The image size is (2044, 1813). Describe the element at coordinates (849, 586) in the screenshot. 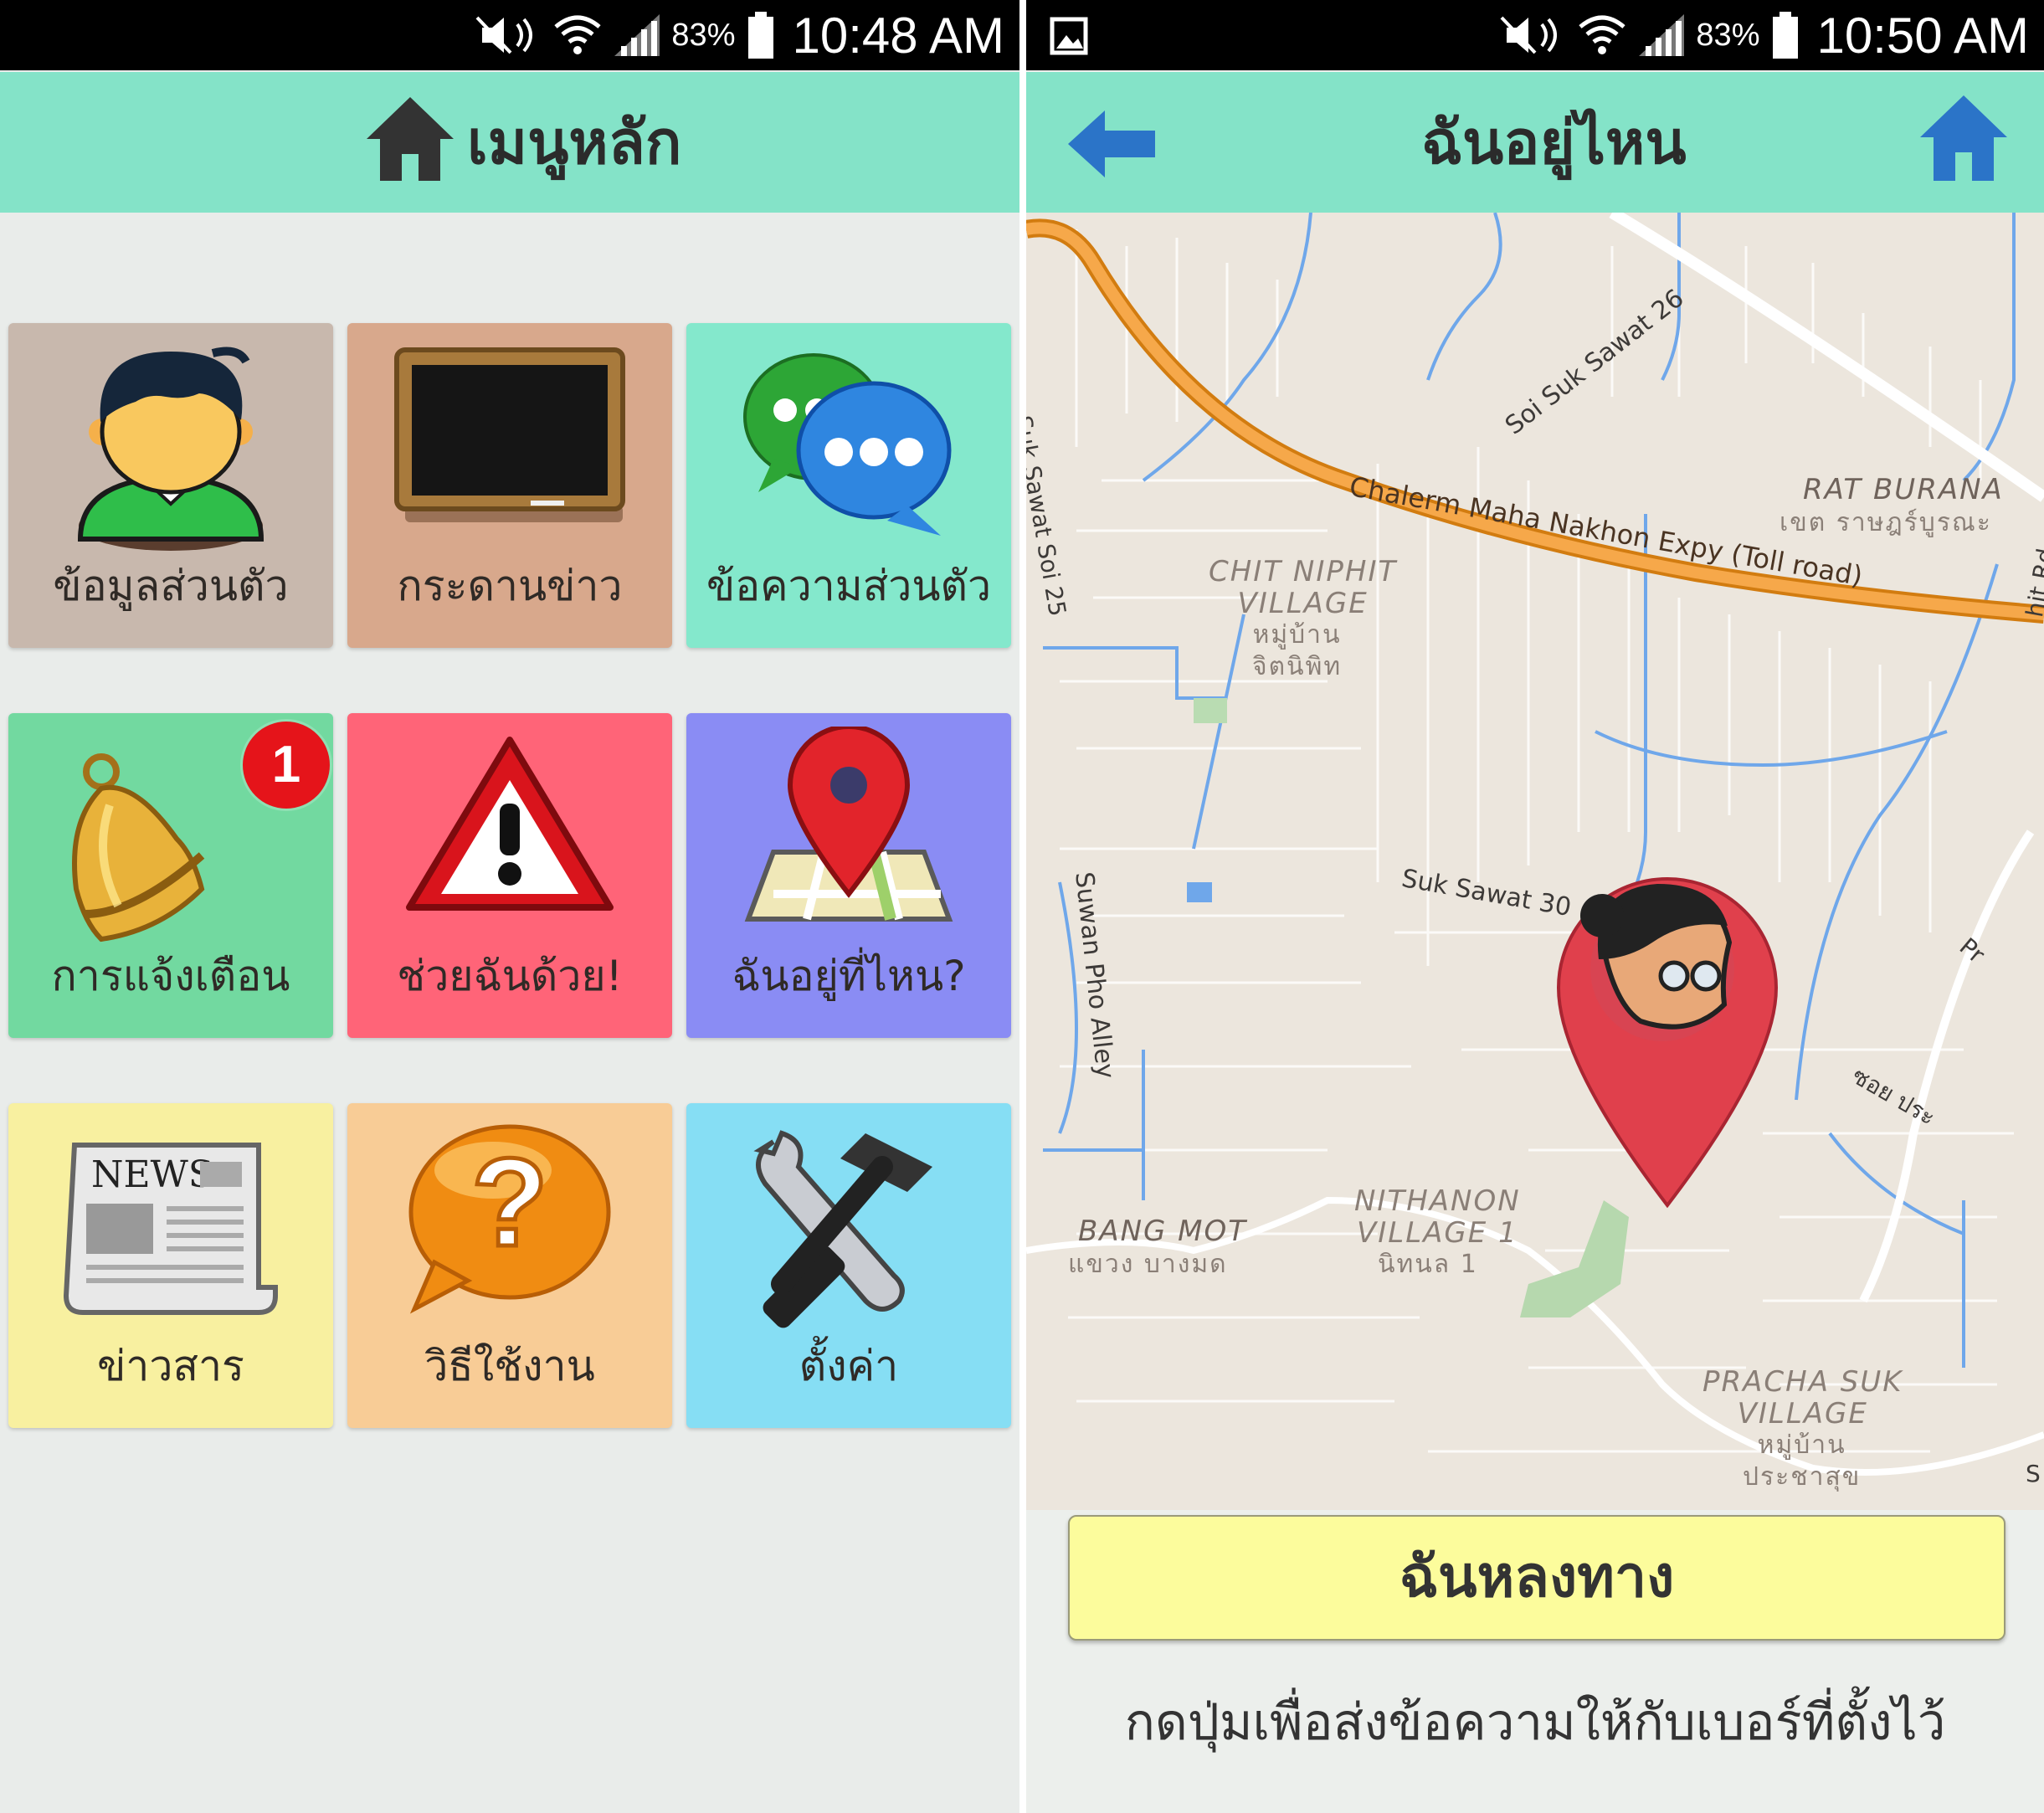

I see `tile-label: ข้อความส่วนตัว` at that location.